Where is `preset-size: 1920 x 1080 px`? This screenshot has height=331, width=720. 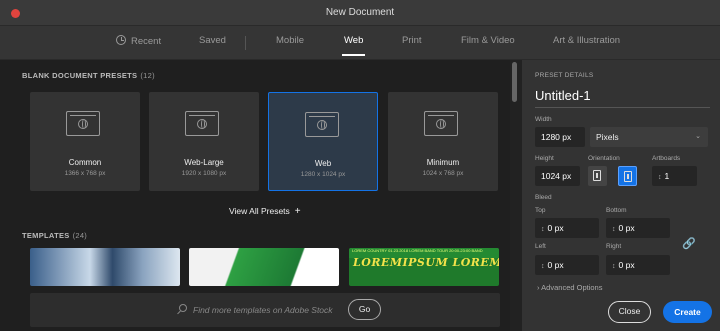
preset-size: 1920 x 1080 px is located at coordinates (204, 173).